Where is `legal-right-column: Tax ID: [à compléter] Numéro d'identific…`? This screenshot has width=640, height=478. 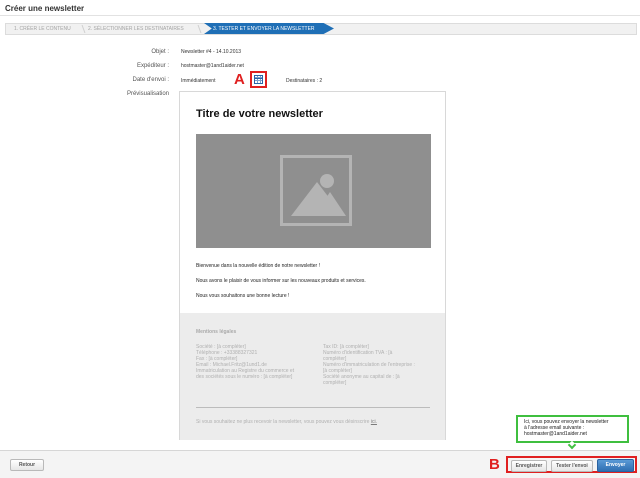 legal-right-column: Tax ID: [à compléter] Numéro d'identific… is located at coordinates (375, 365).